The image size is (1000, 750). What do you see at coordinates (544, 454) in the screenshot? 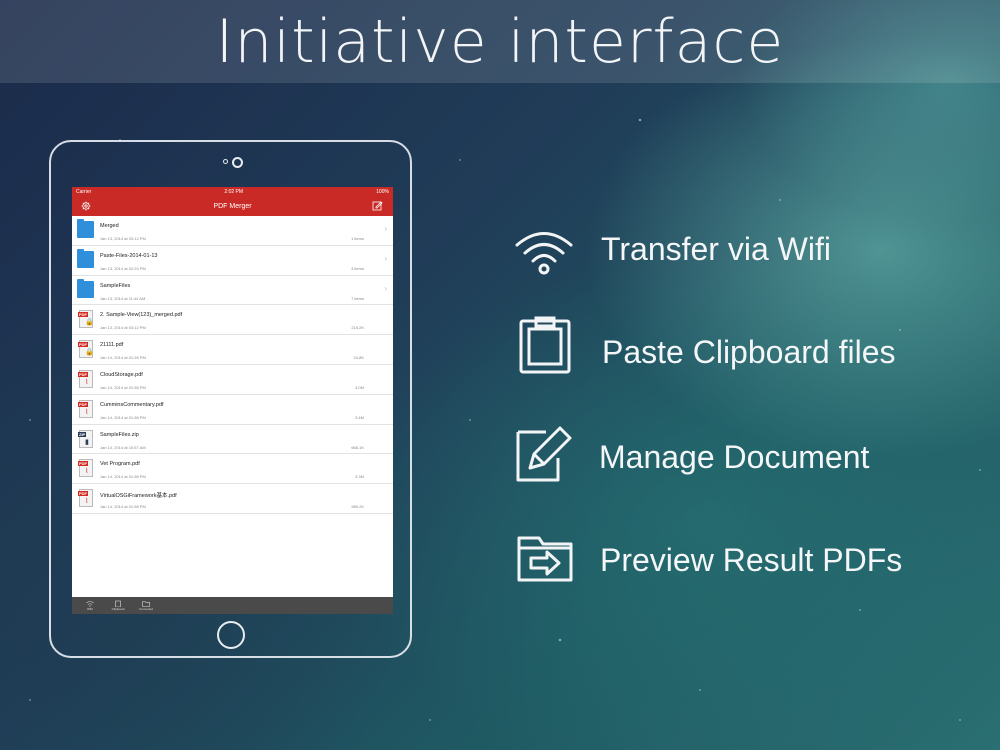
I see `edit-document-icon` at bounding box center [544, 454].